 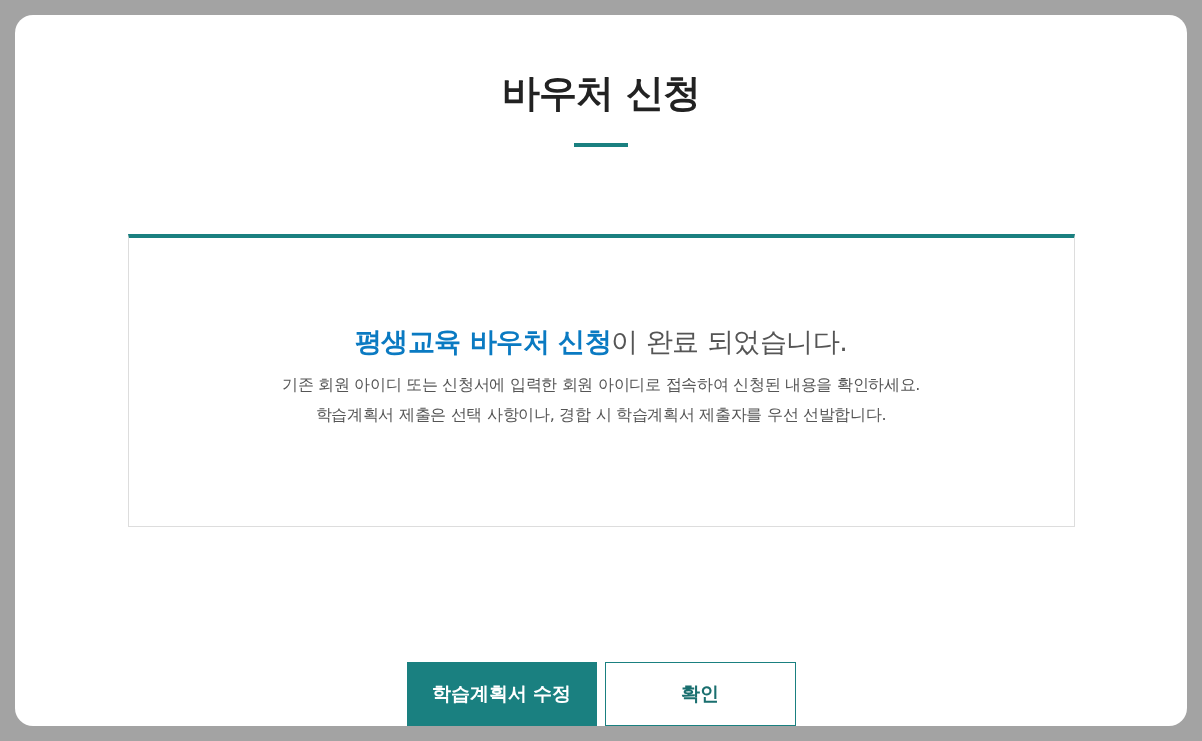 I want to click on edit-plan-button: 학습계획서 수정, so click(x=501, y=694).